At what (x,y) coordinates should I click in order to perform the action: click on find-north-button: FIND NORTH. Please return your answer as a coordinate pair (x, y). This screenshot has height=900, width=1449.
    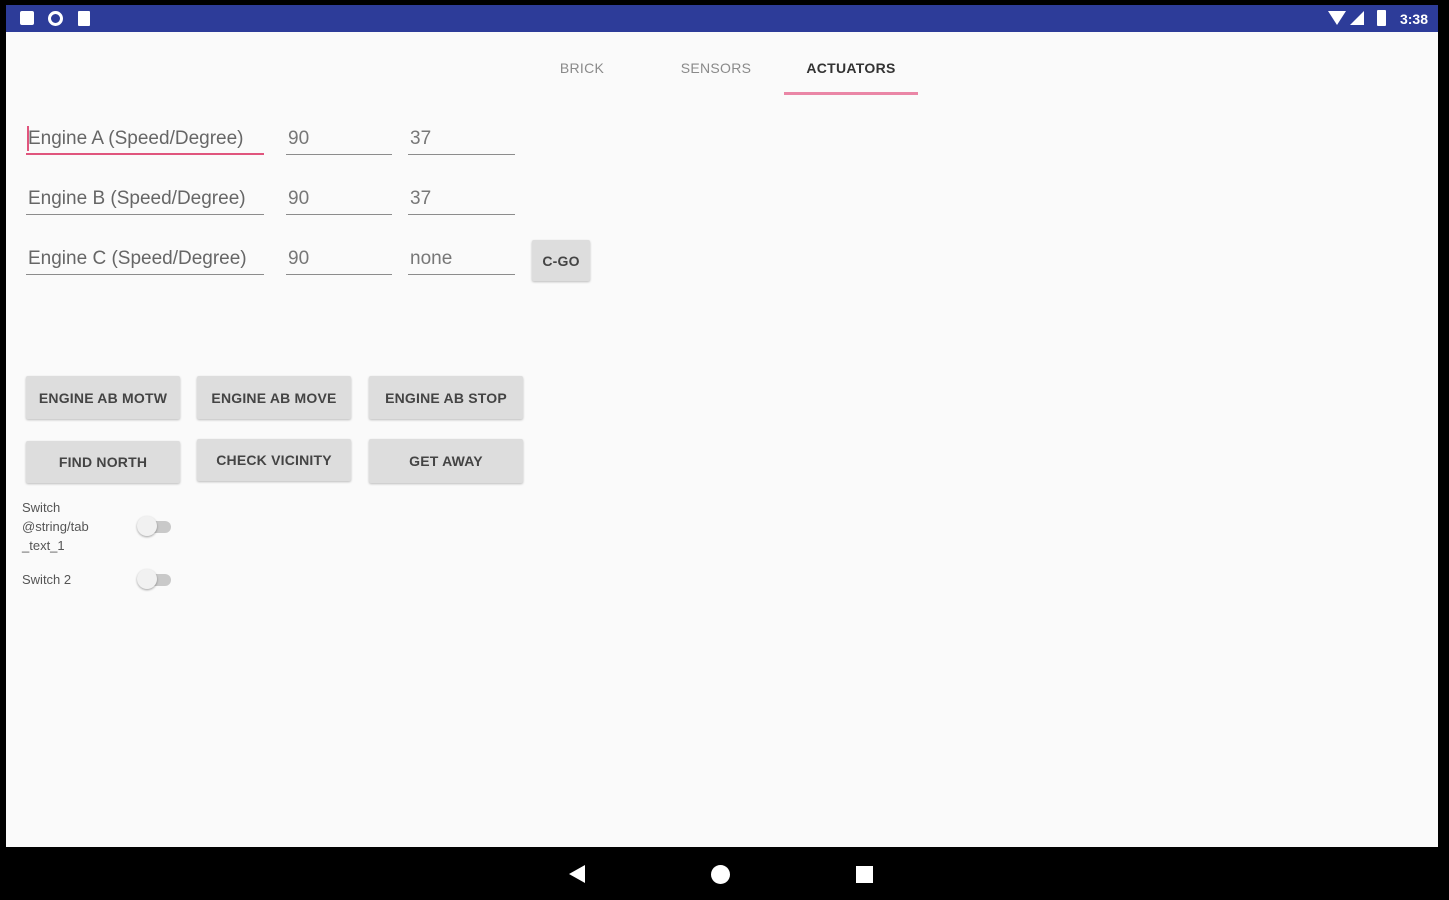
    Looking at the image, I should click on (103, 462).